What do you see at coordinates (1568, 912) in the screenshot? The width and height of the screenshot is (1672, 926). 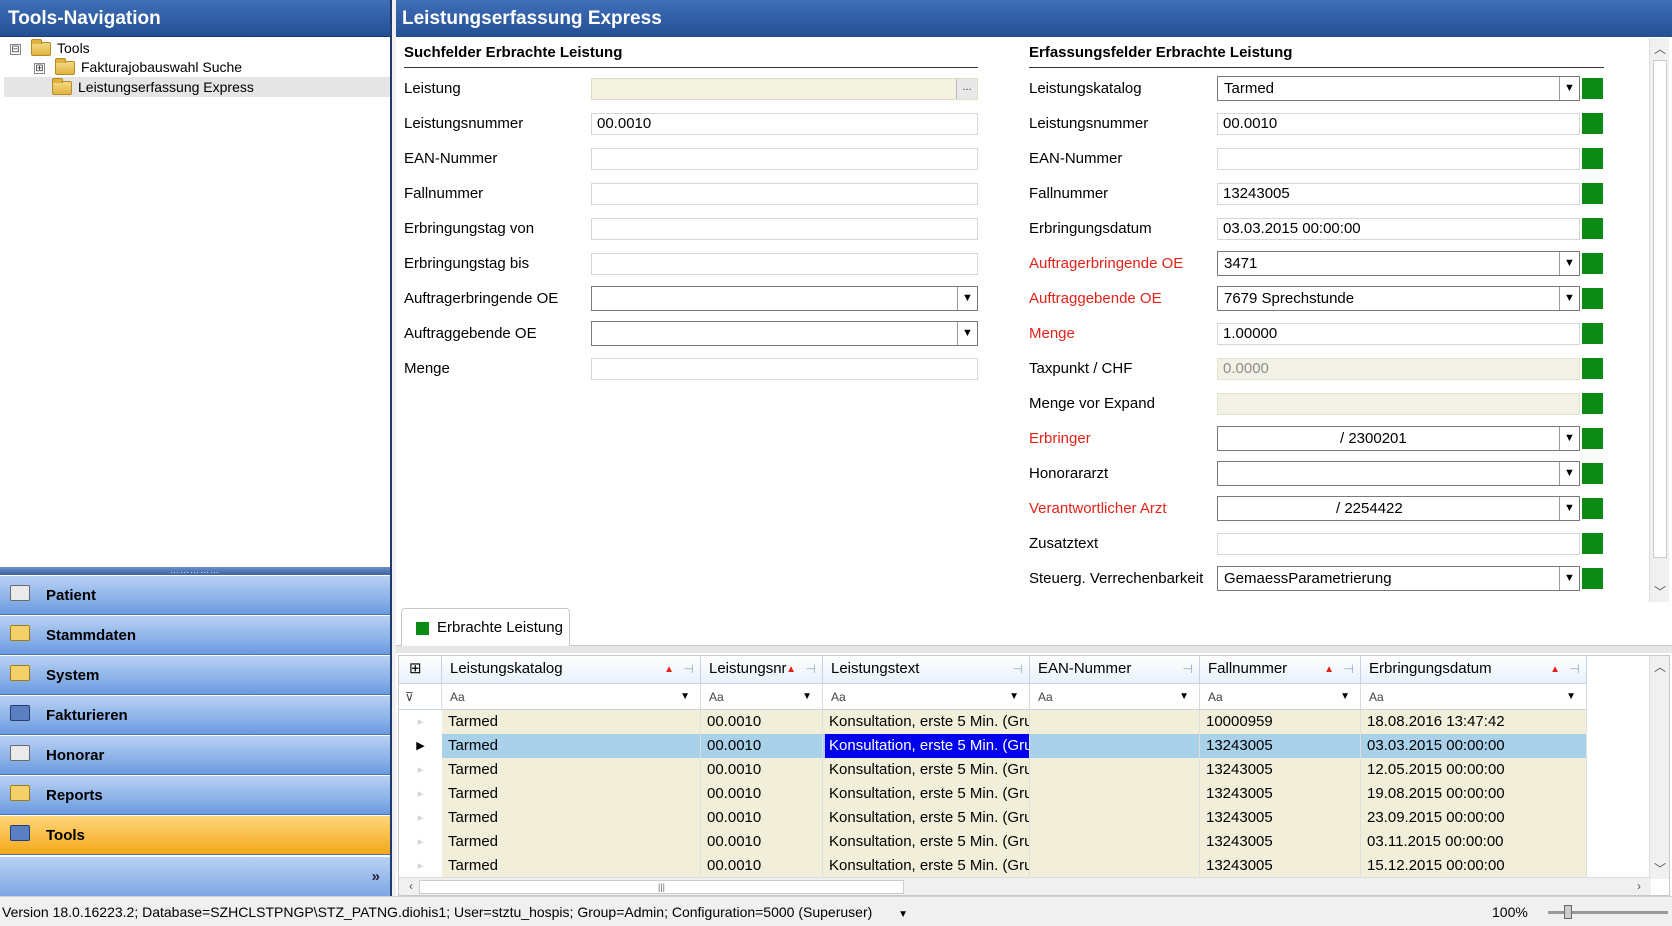 I see `zoom-slider-knob` at bounding box center [1568, 912].